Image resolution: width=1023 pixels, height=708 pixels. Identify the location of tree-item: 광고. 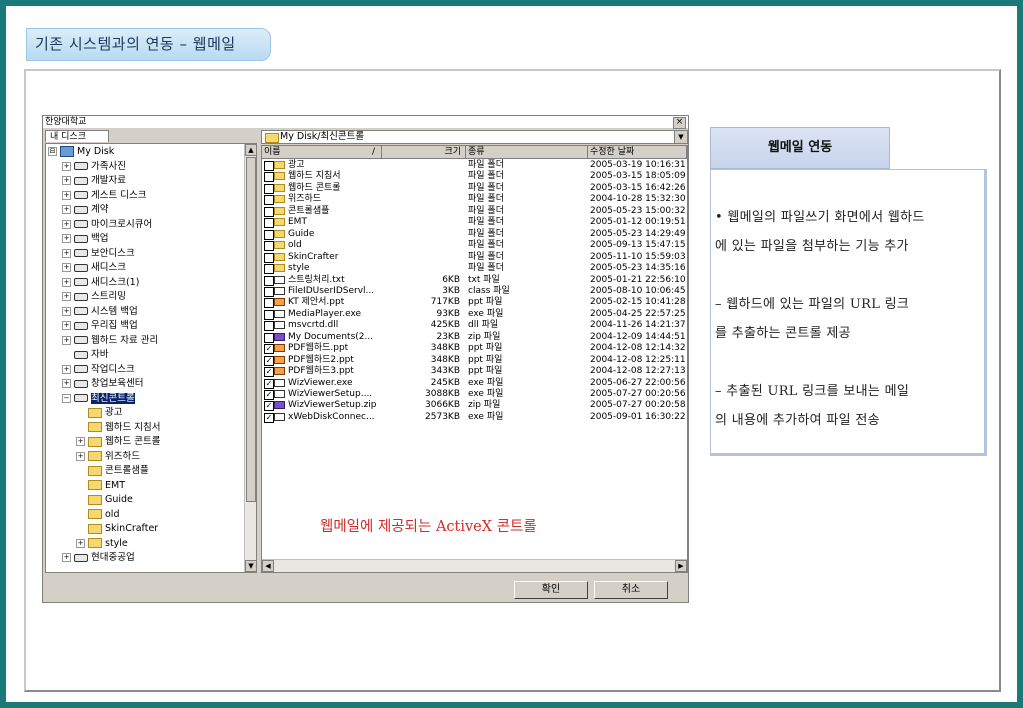
(99, 413).